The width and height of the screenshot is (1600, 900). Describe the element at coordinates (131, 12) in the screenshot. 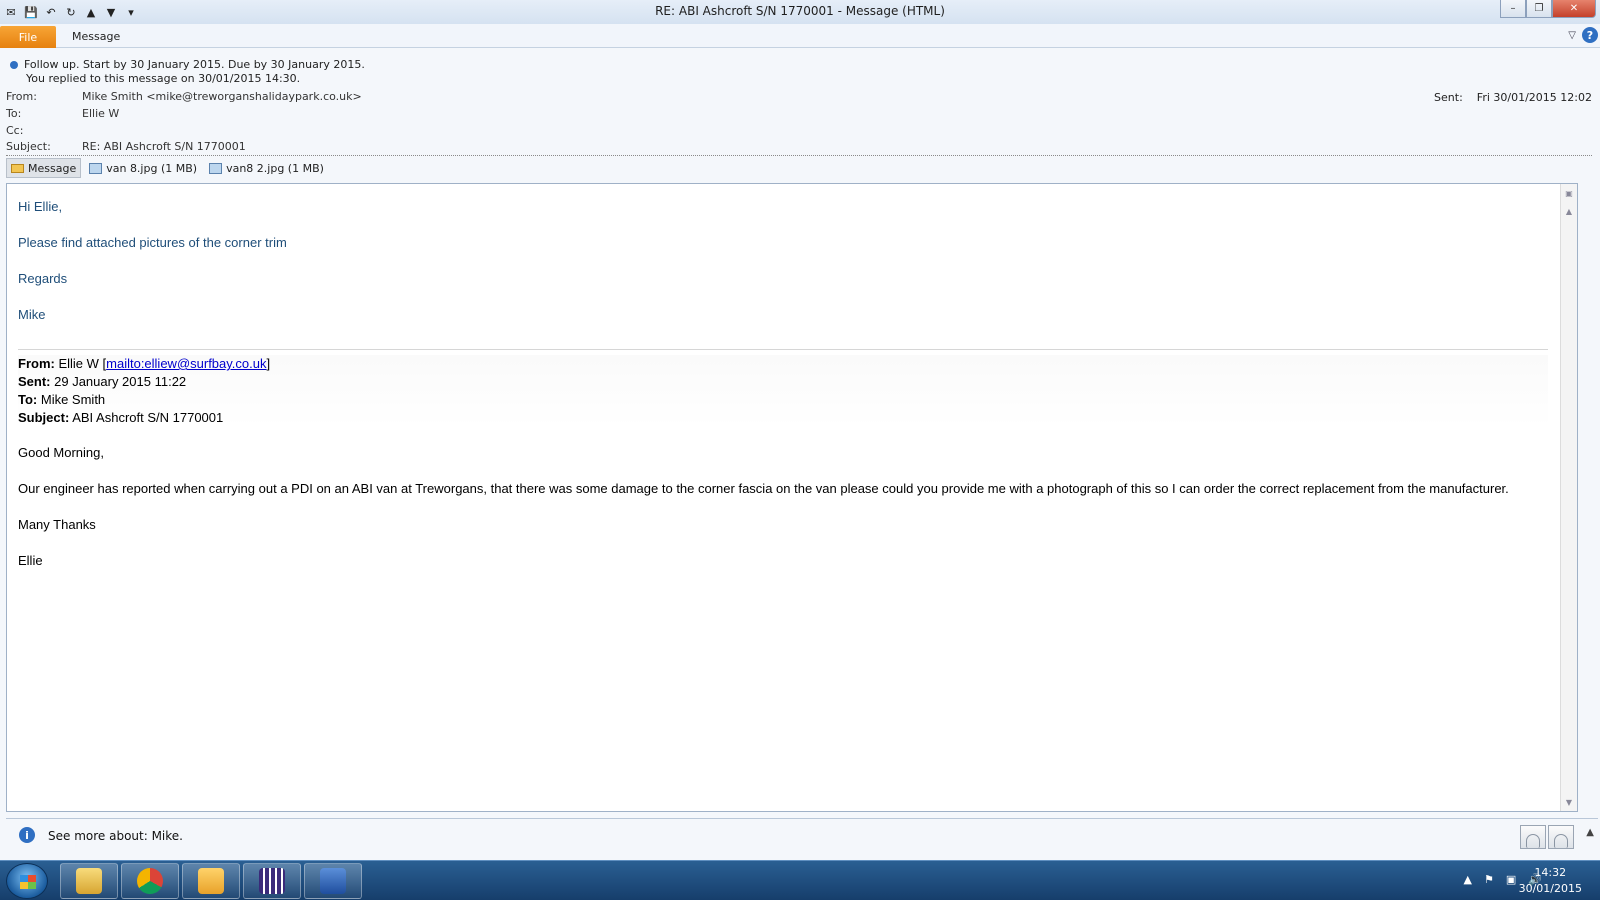

I see `customize-toolbar-icon: ▾` at that location.